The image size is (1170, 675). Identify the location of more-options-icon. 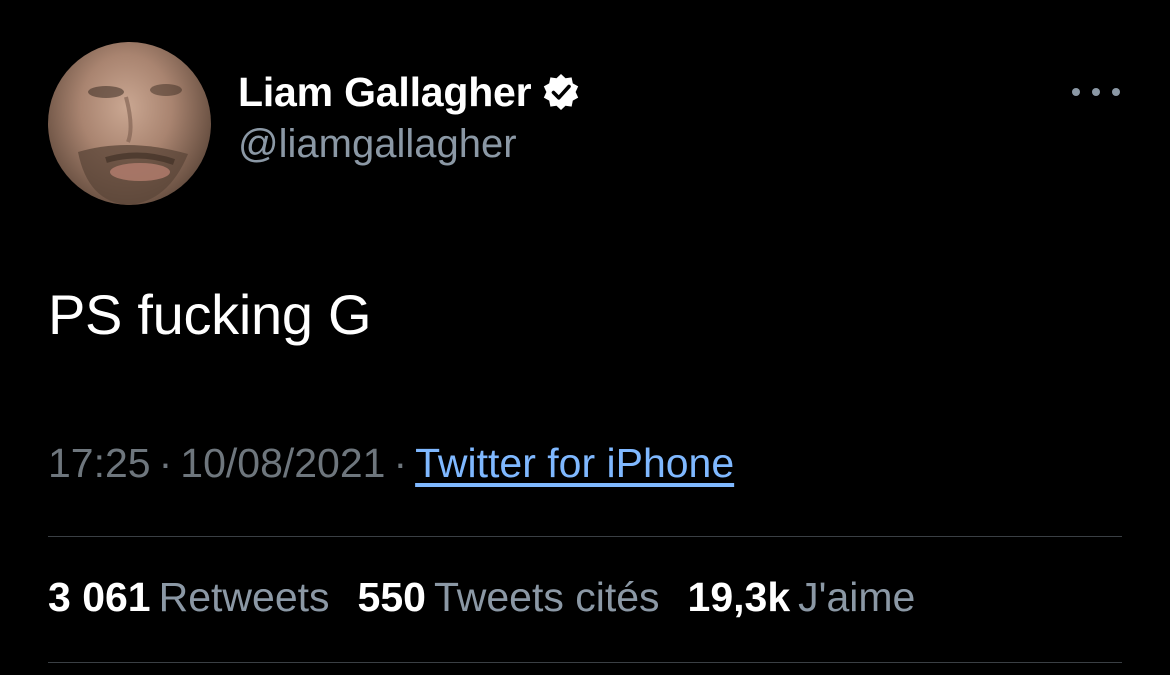
(1096, 92).